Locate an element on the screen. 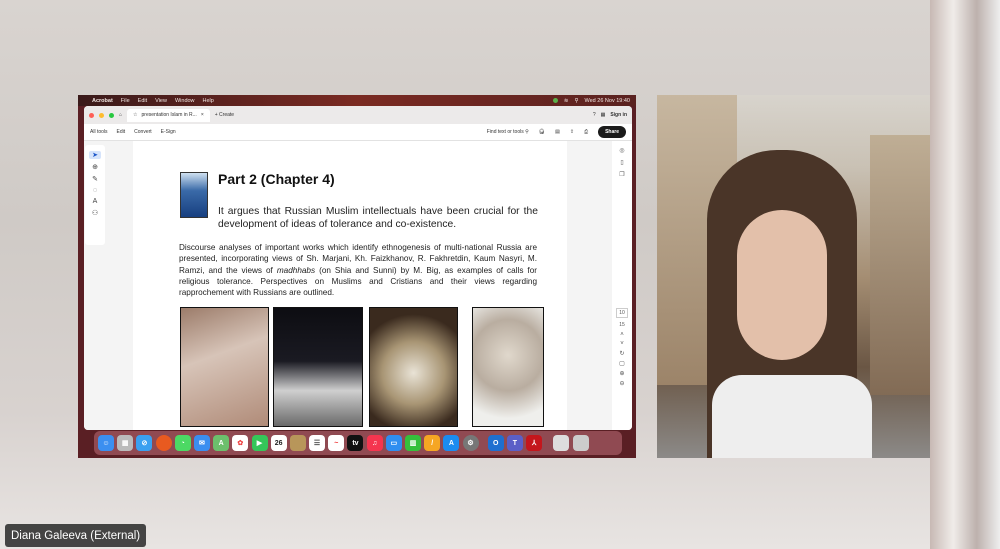  right-tools: ◎ ▯ ❐ 10 15 ˄ ˅ ↻ ▢ ⊕ ⊖ is located at coordinates (622, 285).